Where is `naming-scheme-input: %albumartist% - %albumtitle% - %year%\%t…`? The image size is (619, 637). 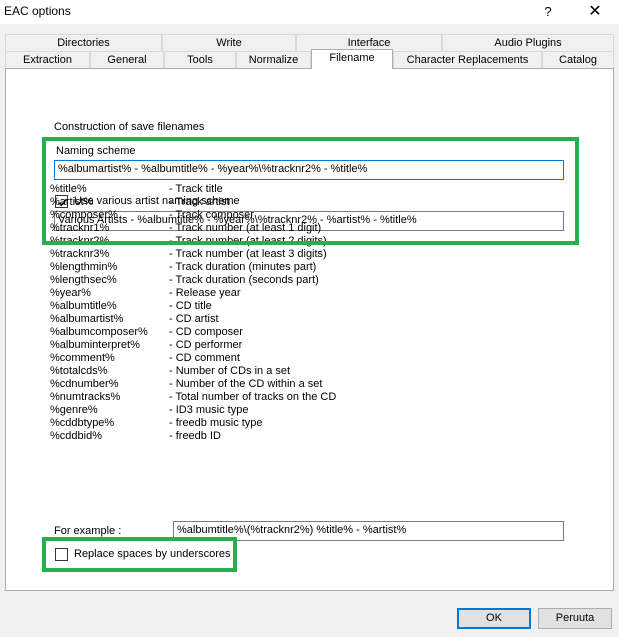
naming-scheme-input: %albumartist% - %albumtitle% - %year%\%t… is located at coordinates (309, 170).